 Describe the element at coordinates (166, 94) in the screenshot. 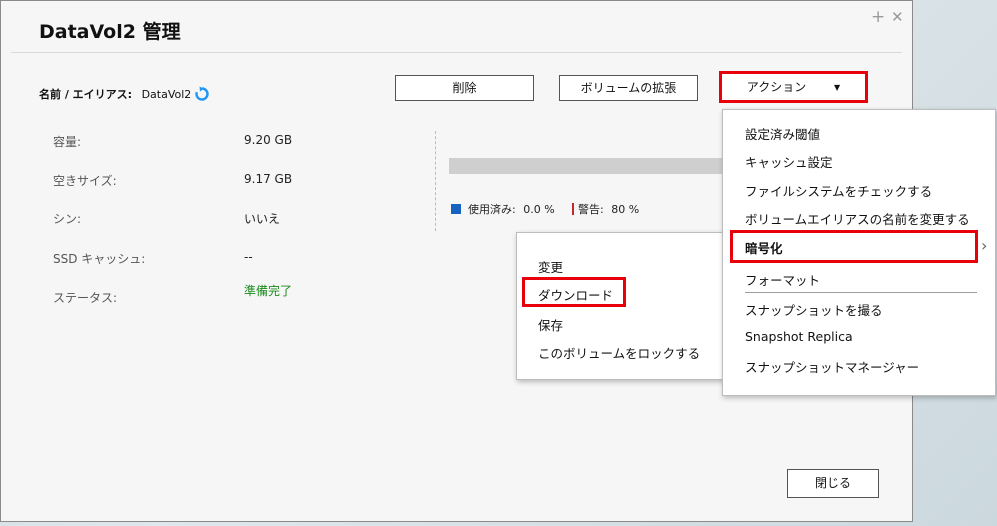

I see `name-alias-value: DataVol2` at that location.